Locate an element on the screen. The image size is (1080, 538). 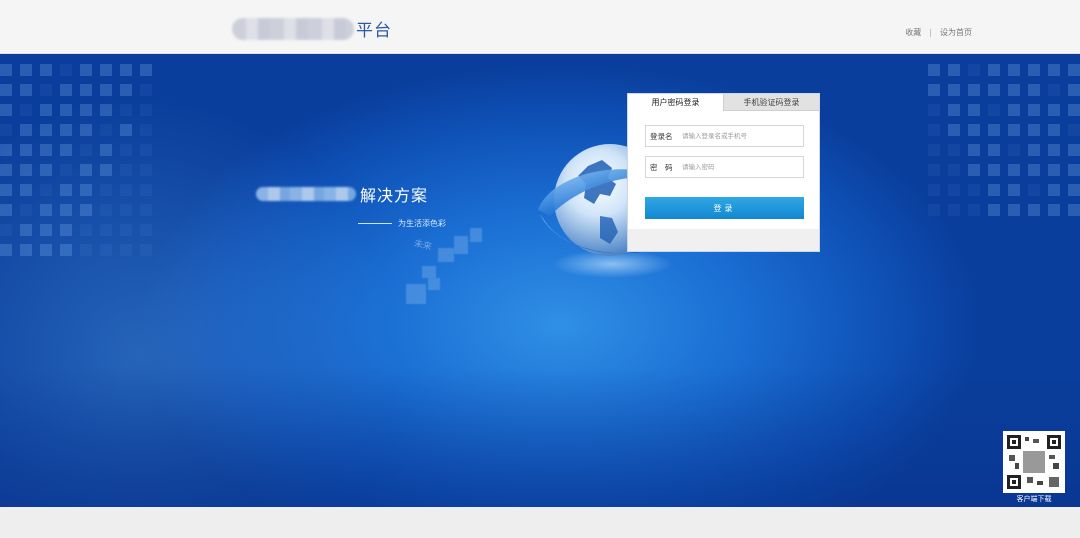
username-input is located at coordinates (739, 136).